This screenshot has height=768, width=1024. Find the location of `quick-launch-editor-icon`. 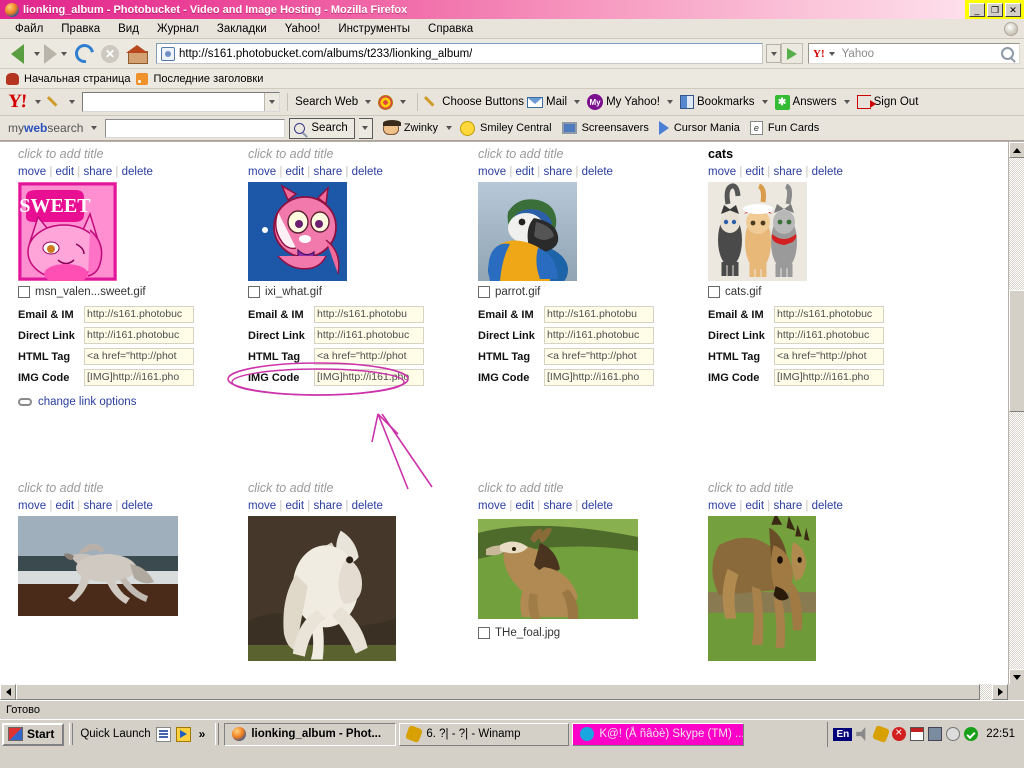

quick-launch-editor-icon is located at coordinates (163, 734).